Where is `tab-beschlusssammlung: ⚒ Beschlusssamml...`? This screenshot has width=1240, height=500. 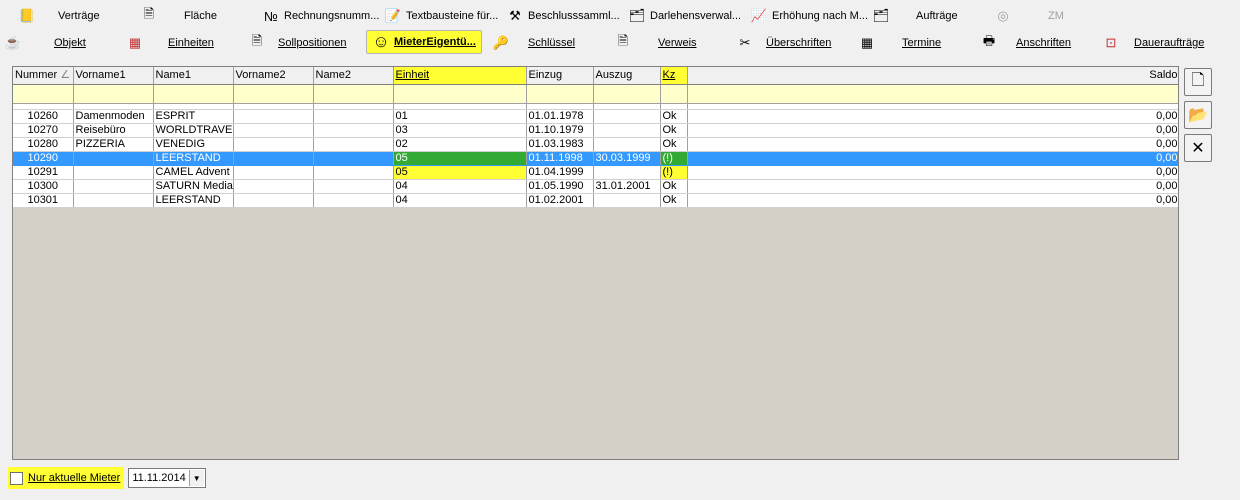 tab-beschlusssammlung: ⚒ Beschlusssamml... is located at coordinates (563, 16).